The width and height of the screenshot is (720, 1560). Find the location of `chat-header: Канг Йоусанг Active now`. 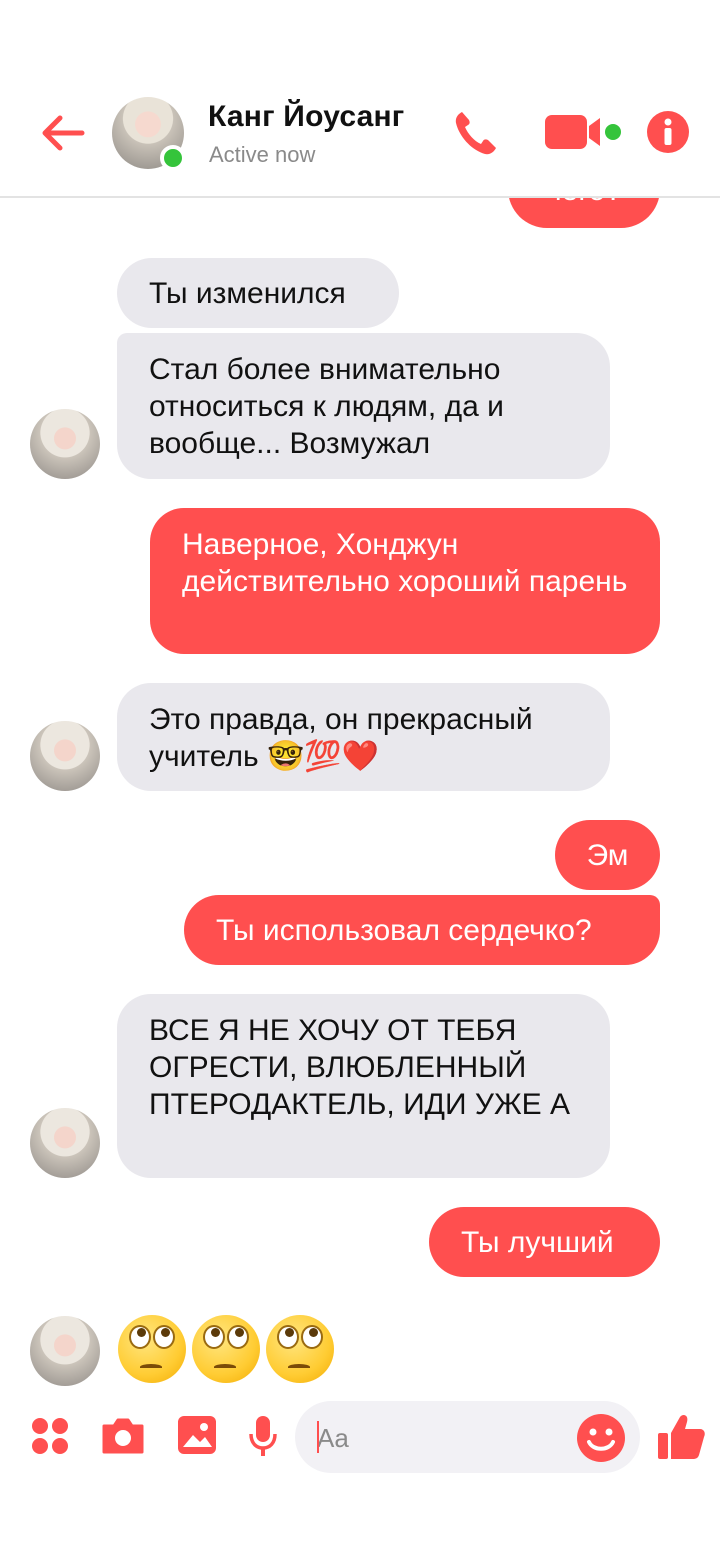

chat-header: Канг Йоусанг Active now is located at coordinates (360, 99).